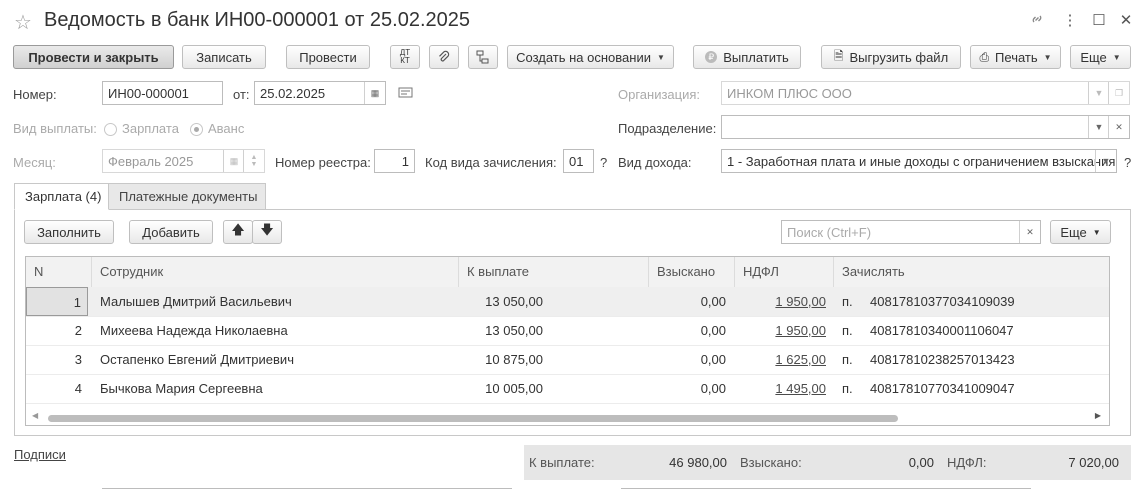 The height and width of the screenshot is (492, 1146). Describe the element at coordinates (57, 301) in the screenshot. I see `row-number: 1` at that location.